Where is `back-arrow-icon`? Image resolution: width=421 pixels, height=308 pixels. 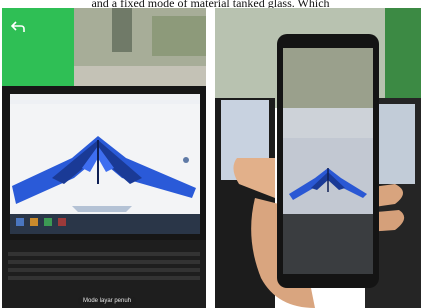
back-arrow-icon is located at coordinates (18, 27).